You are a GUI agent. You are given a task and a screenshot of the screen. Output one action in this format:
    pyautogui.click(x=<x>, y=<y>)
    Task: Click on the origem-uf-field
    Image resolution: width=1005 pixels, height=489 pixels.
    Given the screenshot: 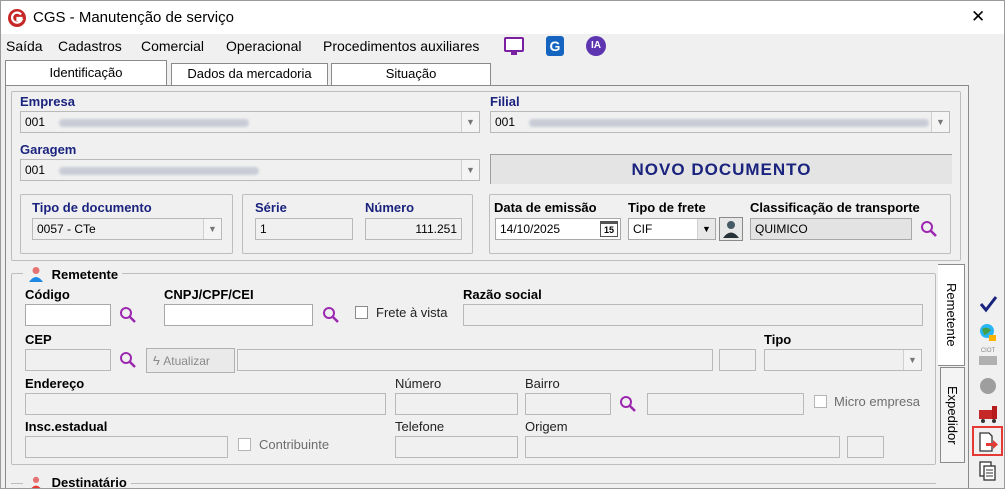 What is the action you would take?
    pyautogui.click(x=865, y=447)
    